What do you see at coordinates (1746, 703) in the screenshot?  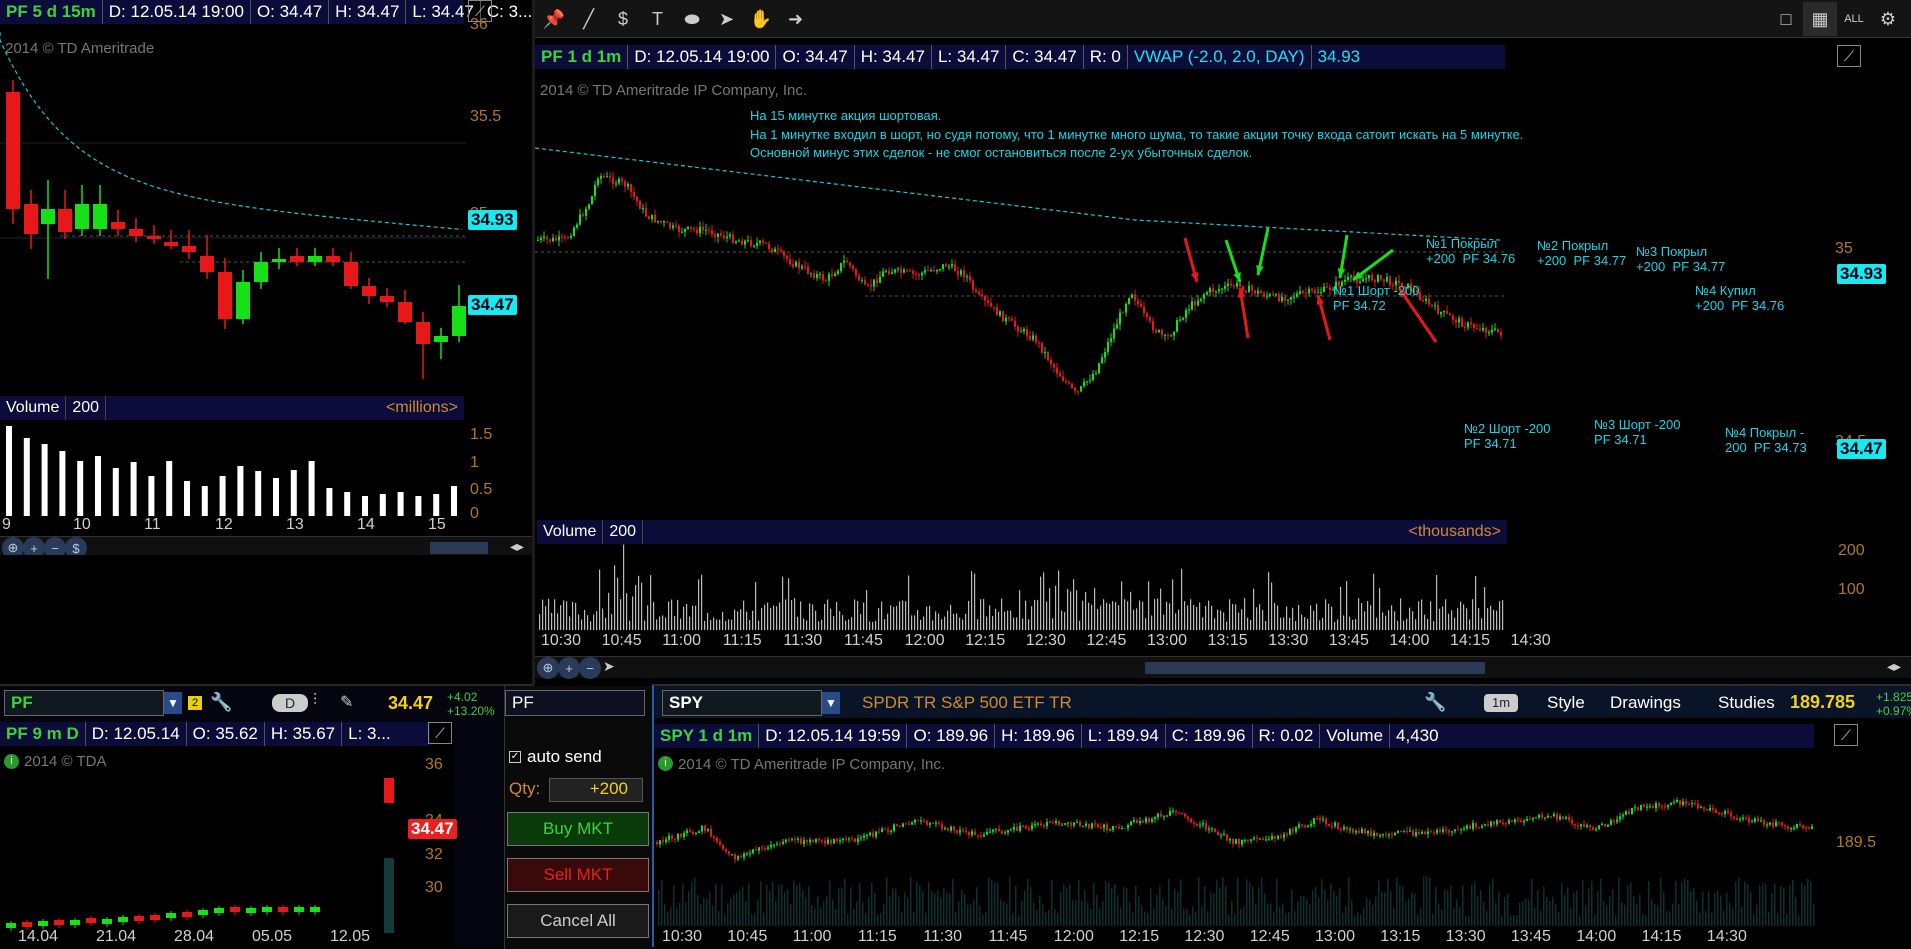 I see `studies-menu: Studies` at bounding box center [1746, 703].